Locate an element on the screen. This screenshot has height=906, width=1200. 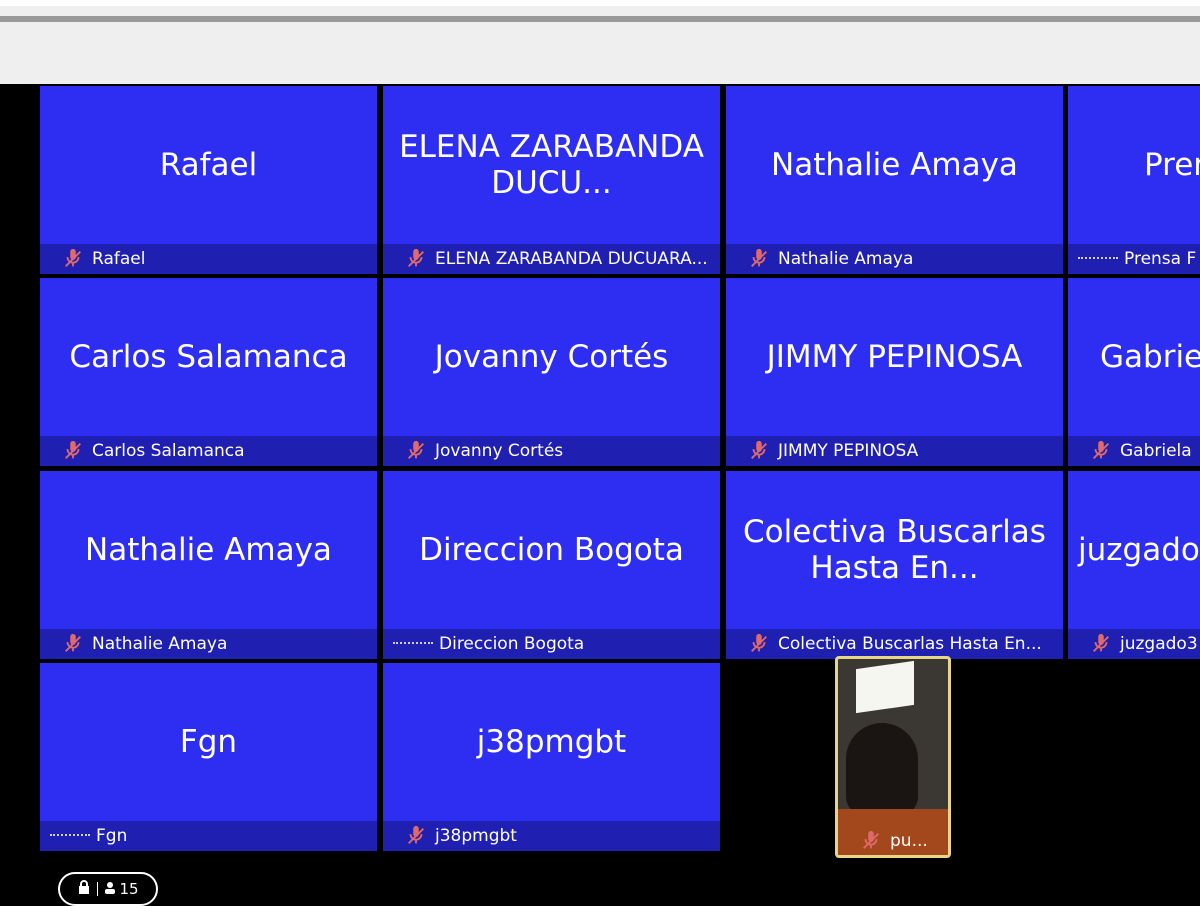
participant-name-bar: Prensa F is located at coordinates (1134, 259).